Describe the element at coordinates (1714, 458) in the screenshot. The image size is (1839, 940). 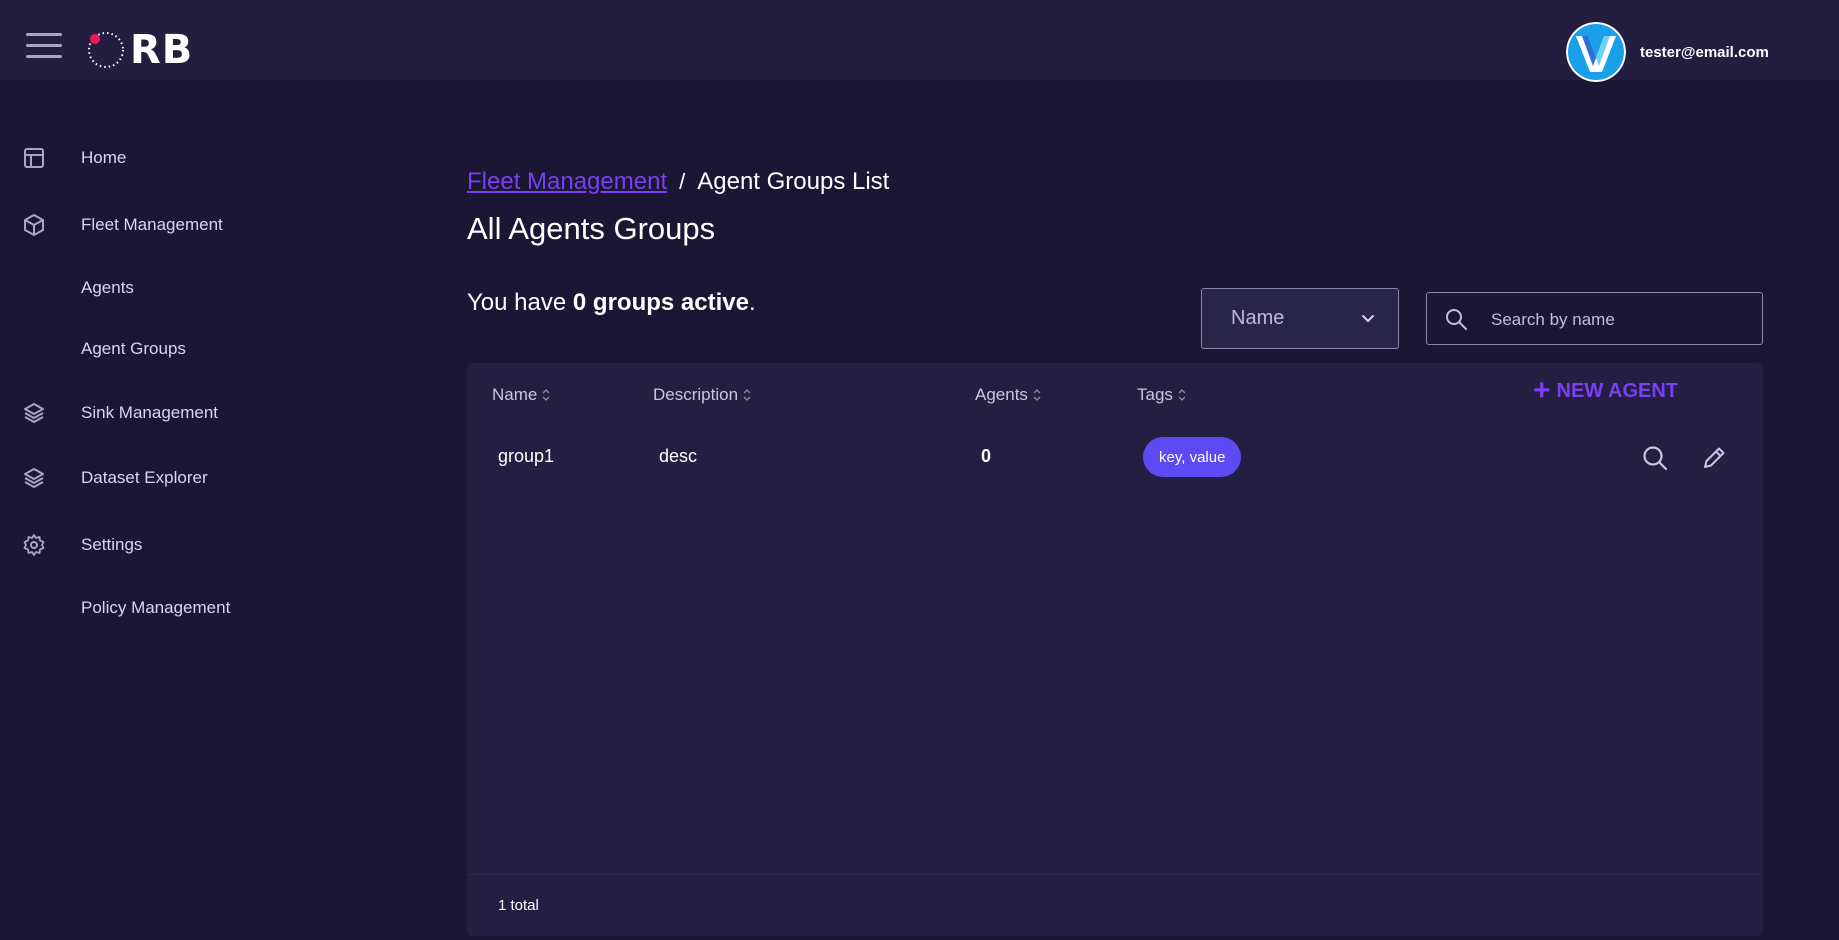
I see `edit-pencil-icon` at that location.